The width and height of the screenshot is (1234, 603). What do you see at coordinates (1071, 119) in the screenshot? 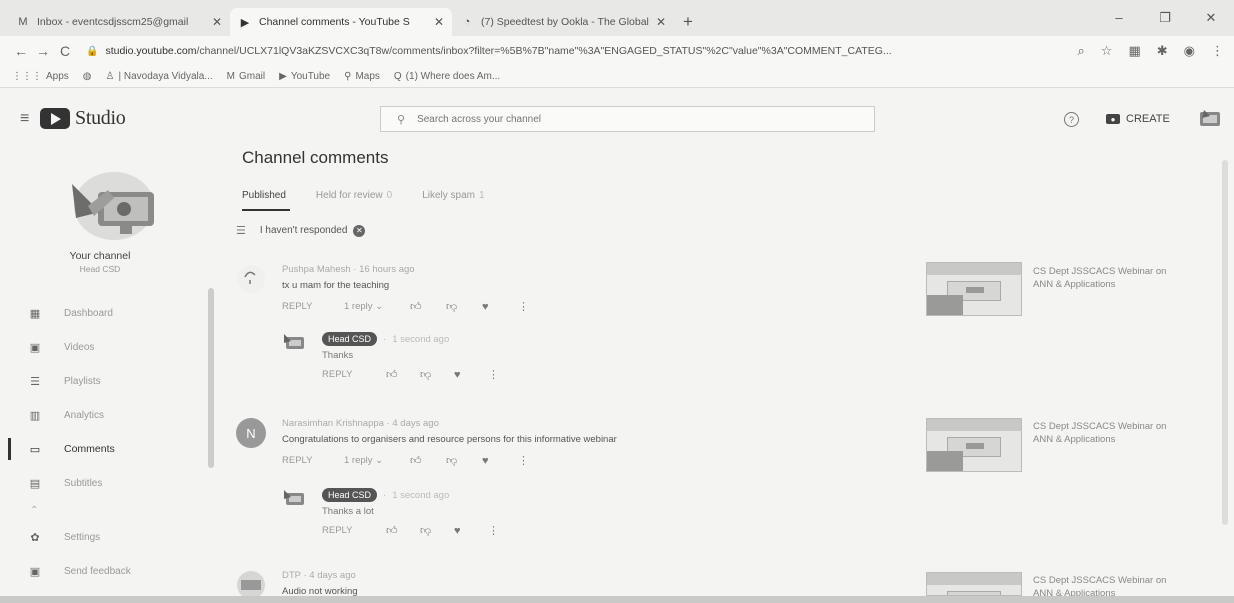
I see `help-icon: ?` at bounding box center [1071, 119].